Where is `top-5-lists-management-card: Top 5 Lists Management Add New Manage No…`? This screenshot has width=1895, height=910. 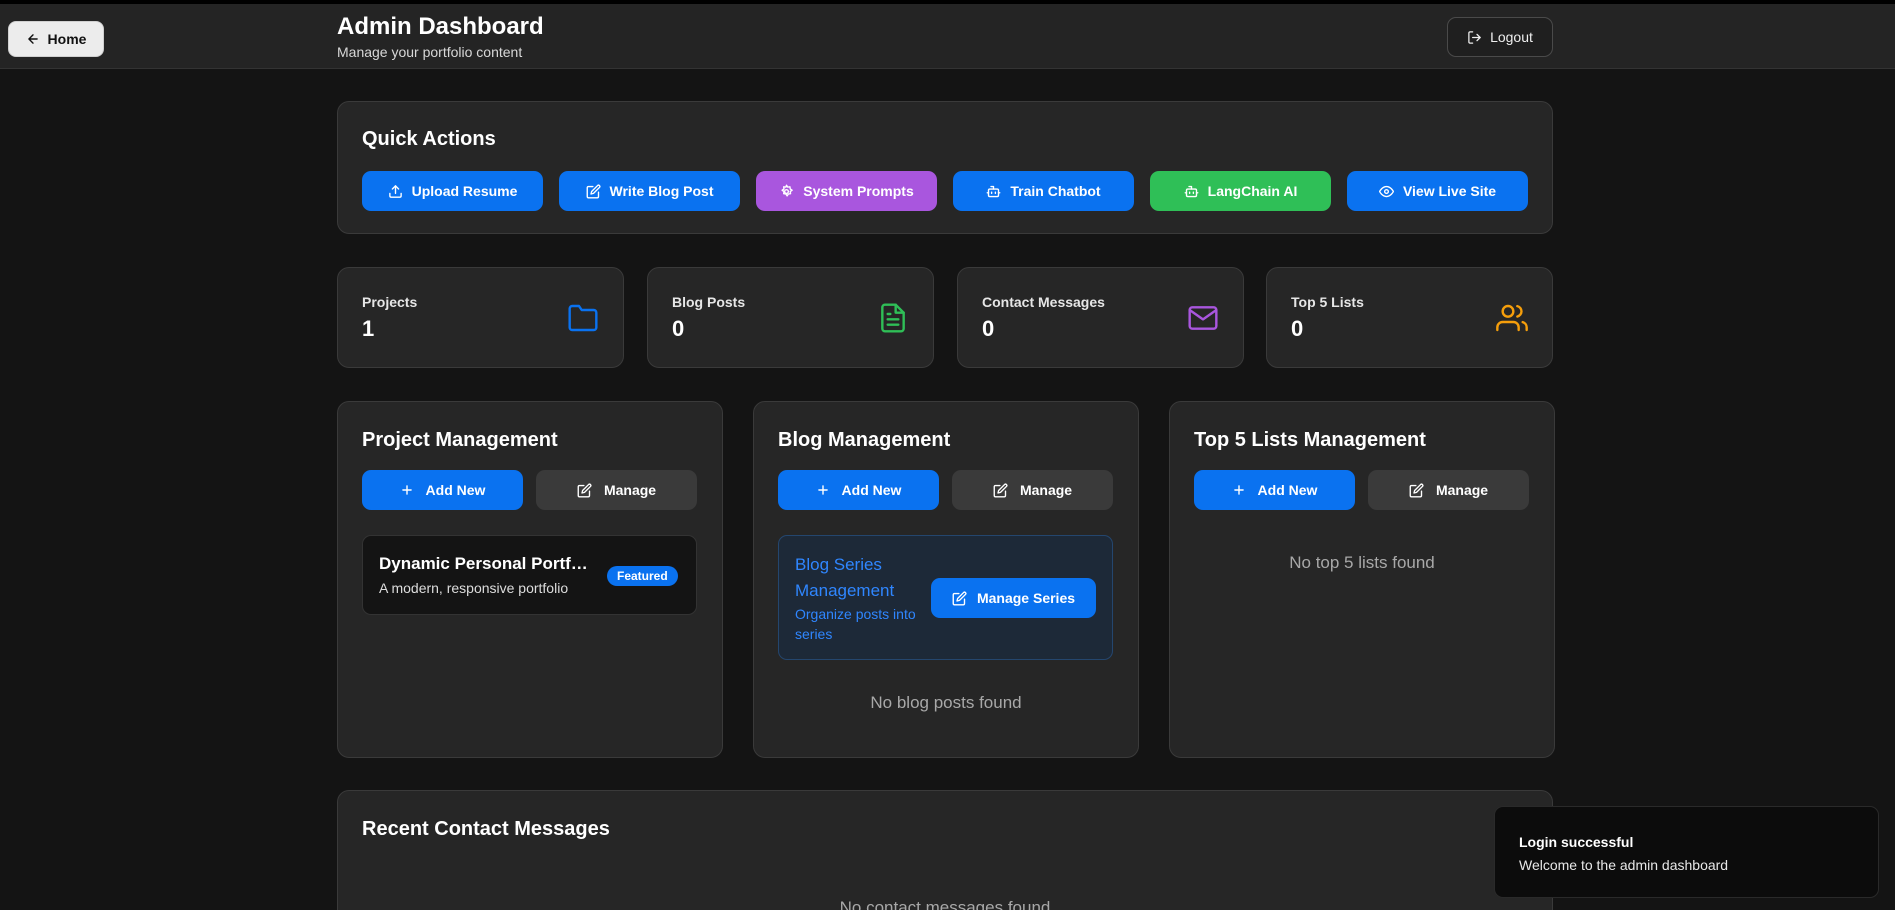 top-5-lists-management-card: Top 5 Lists Management Add New Manage No… is located at coordinates (1362, 579).